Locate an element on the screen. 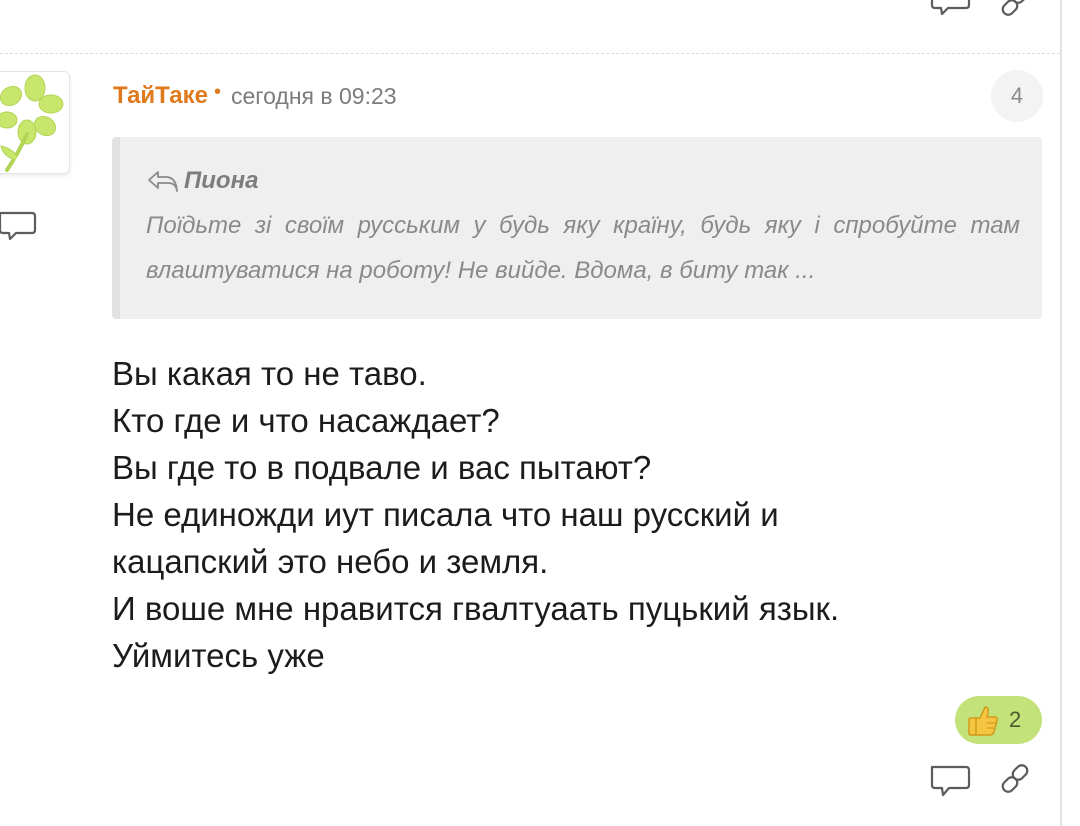 The height and width of the screenshot is (826, 1080). link-icon is located at coordinates (1015, 781).